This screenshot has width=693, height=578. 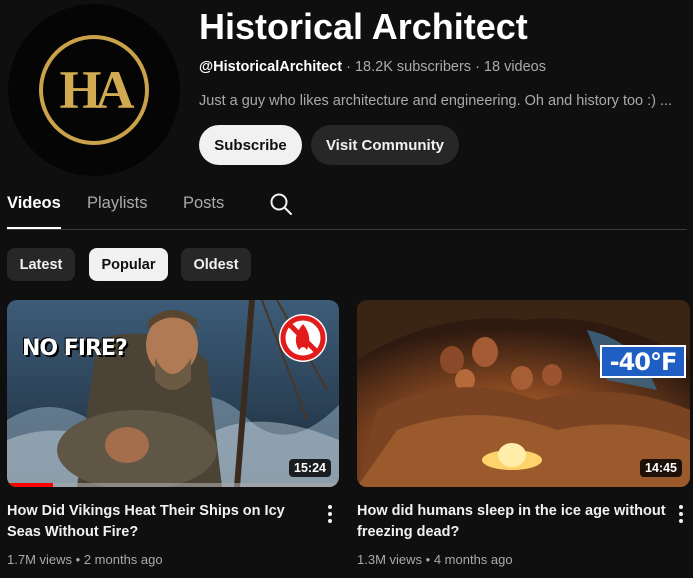 I want to click on upload-age: 2 months ago, so click(x=123, y=559).